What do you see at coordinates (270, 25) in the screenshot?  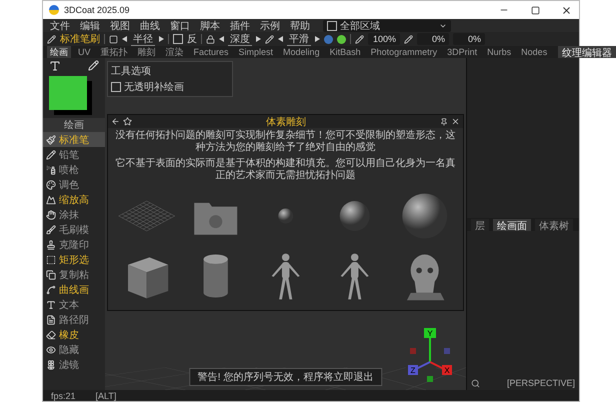 I see `menu-item: 示例` at bounding box center [270, 25].